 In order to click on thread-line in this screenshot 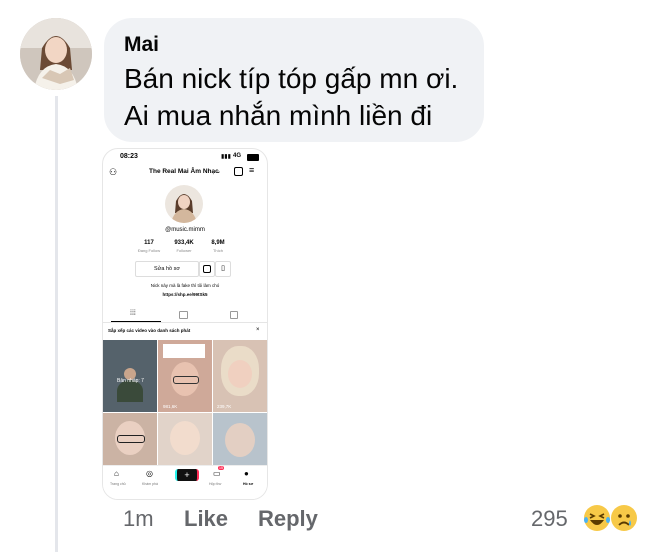, I will do `click(56, 324)`.